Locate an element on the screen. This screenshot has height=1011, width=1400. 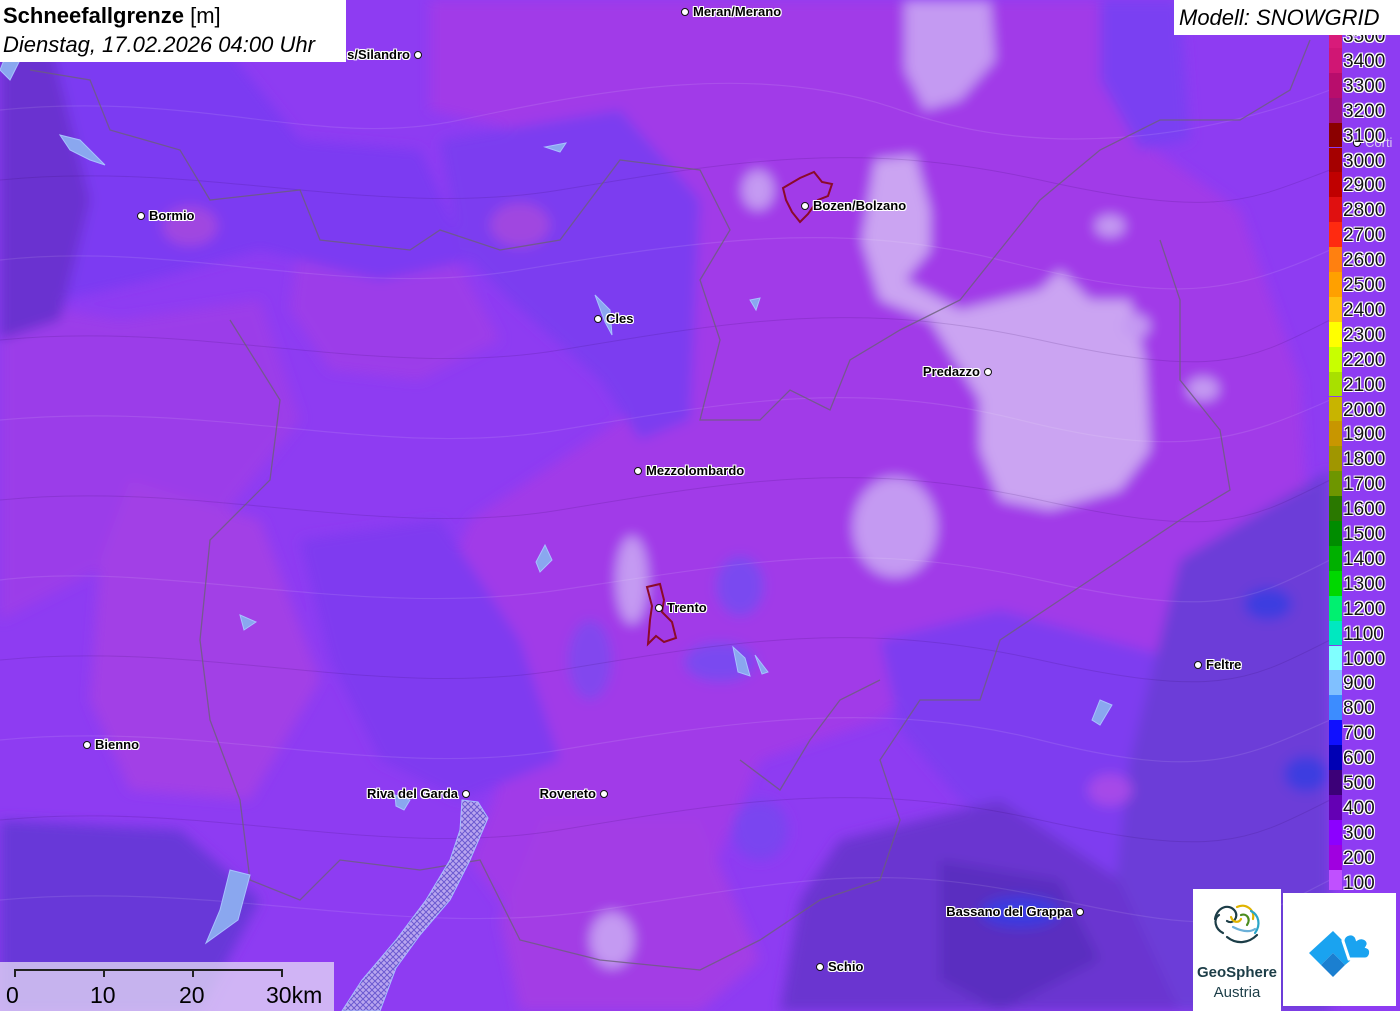
legend-label: 2600 is located at coordinates (1364, 261).